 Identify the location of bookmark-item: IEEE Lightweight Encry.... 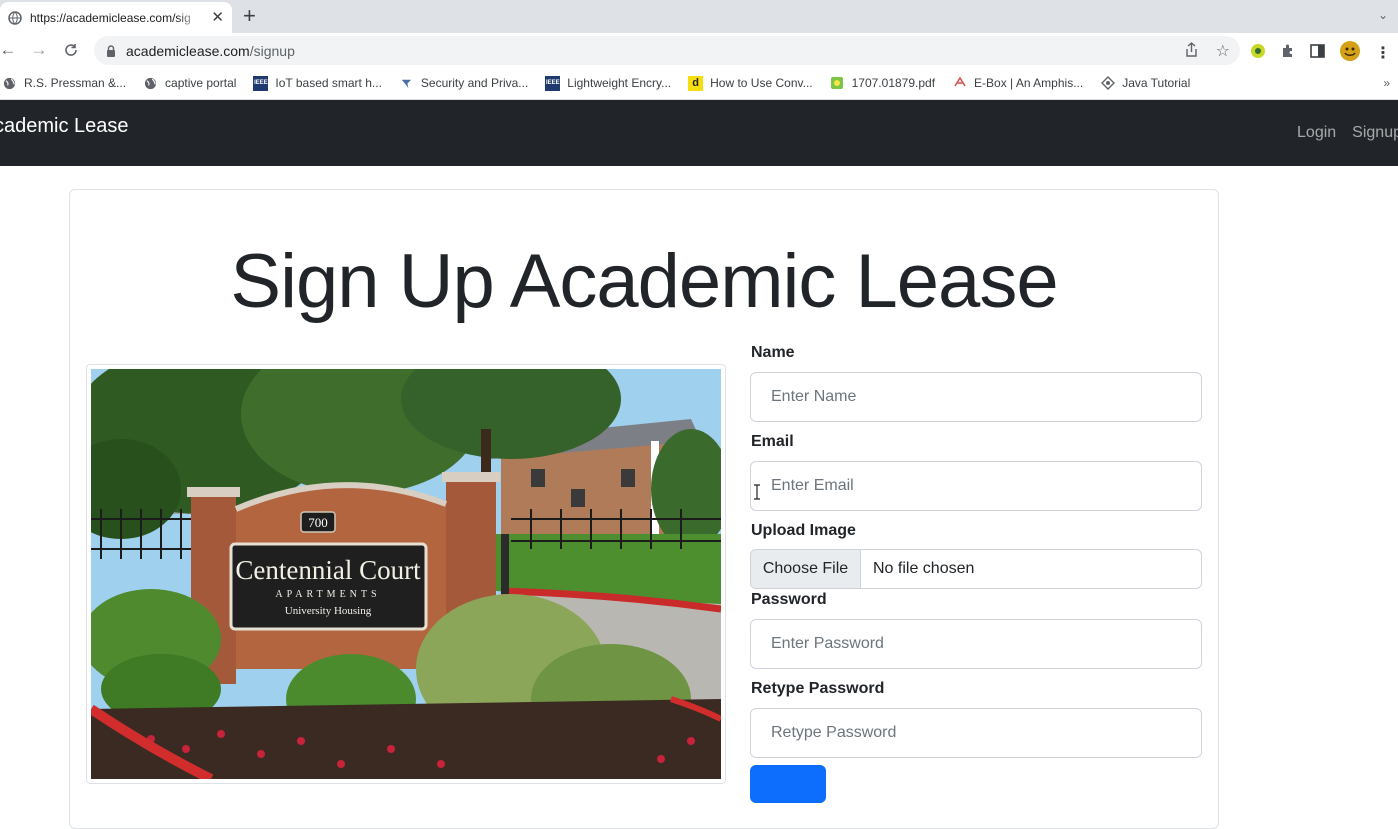
(608, 83).